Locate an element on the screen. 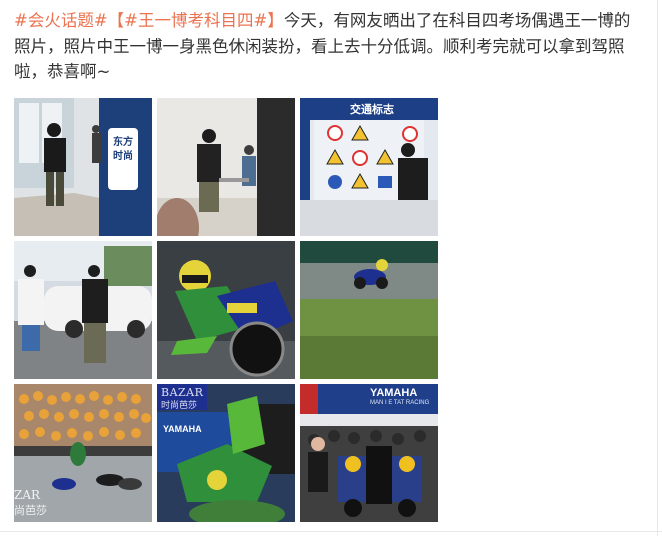  gallery-image-8: BAZAR 时尚芭莎 YAMAHA is located at coordinates (226, 453).